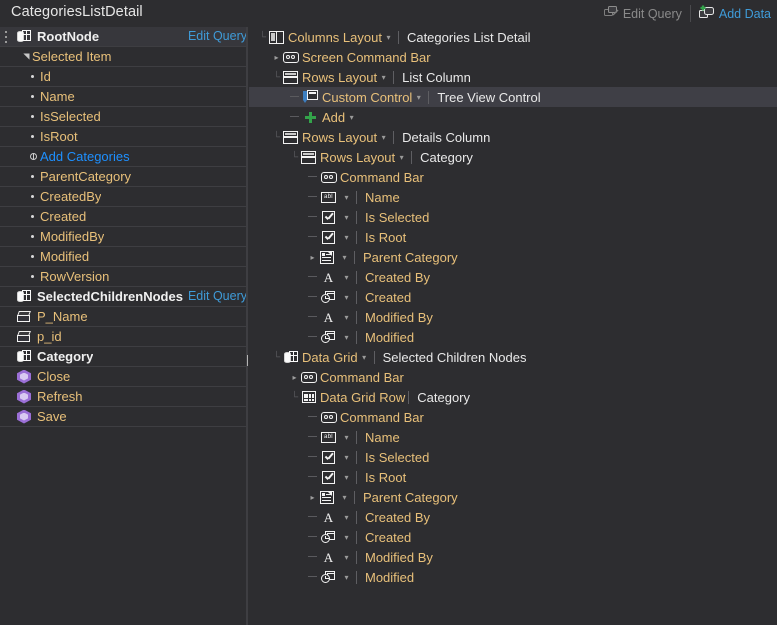  What do you see at coordinates (123, 257) in the screenshot?
I see `member-row: Modified` at bounding box center [123, 257].